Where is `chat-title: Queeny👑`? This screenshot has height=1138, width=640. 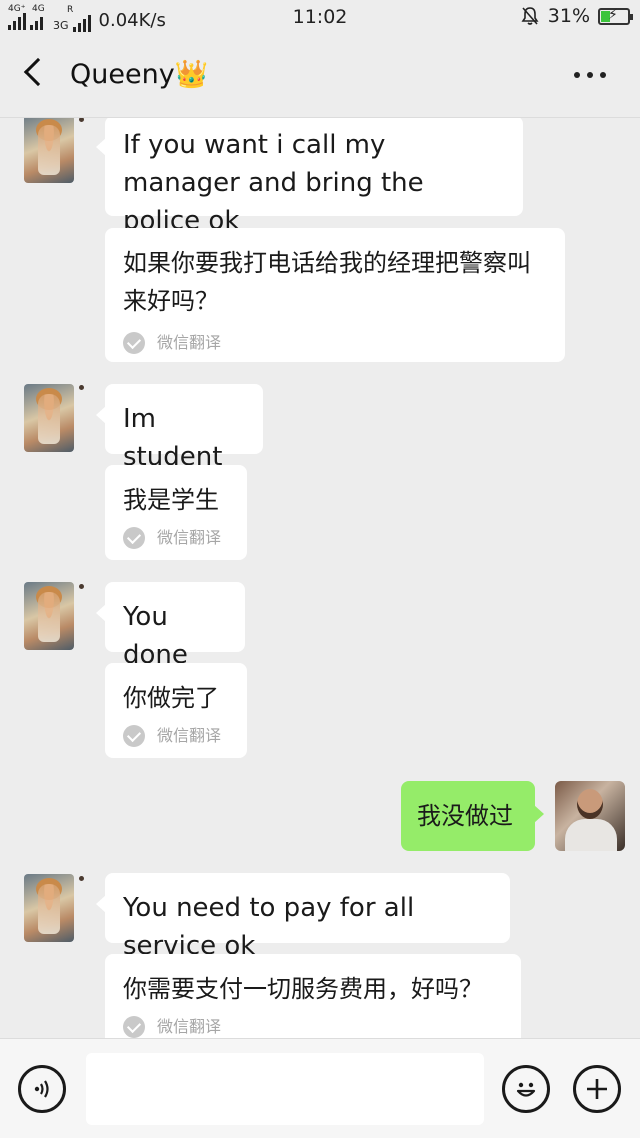 chat-title: Queeny👑 is located at coordinates (139, 74).